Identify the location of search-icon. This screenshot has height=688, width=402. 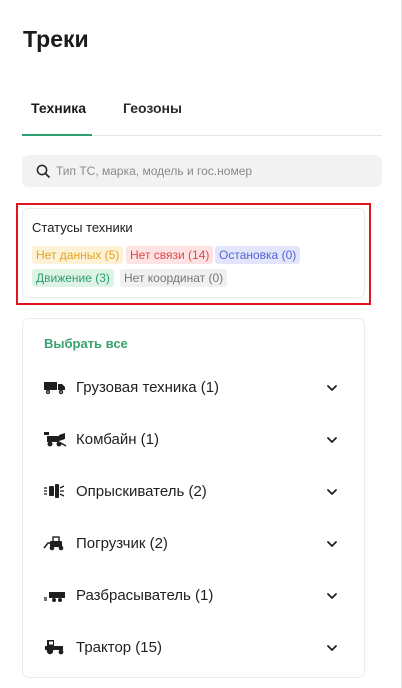
(43, 171).